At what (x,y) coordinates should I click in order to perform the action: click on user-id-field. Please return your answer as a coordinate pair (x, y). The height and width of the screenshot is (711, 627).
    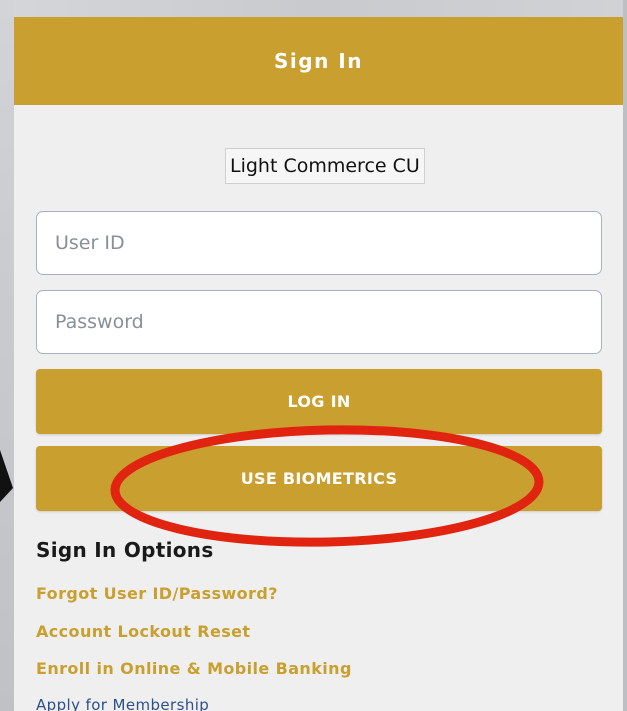
    Looking at the image, I should click on (319, 243).